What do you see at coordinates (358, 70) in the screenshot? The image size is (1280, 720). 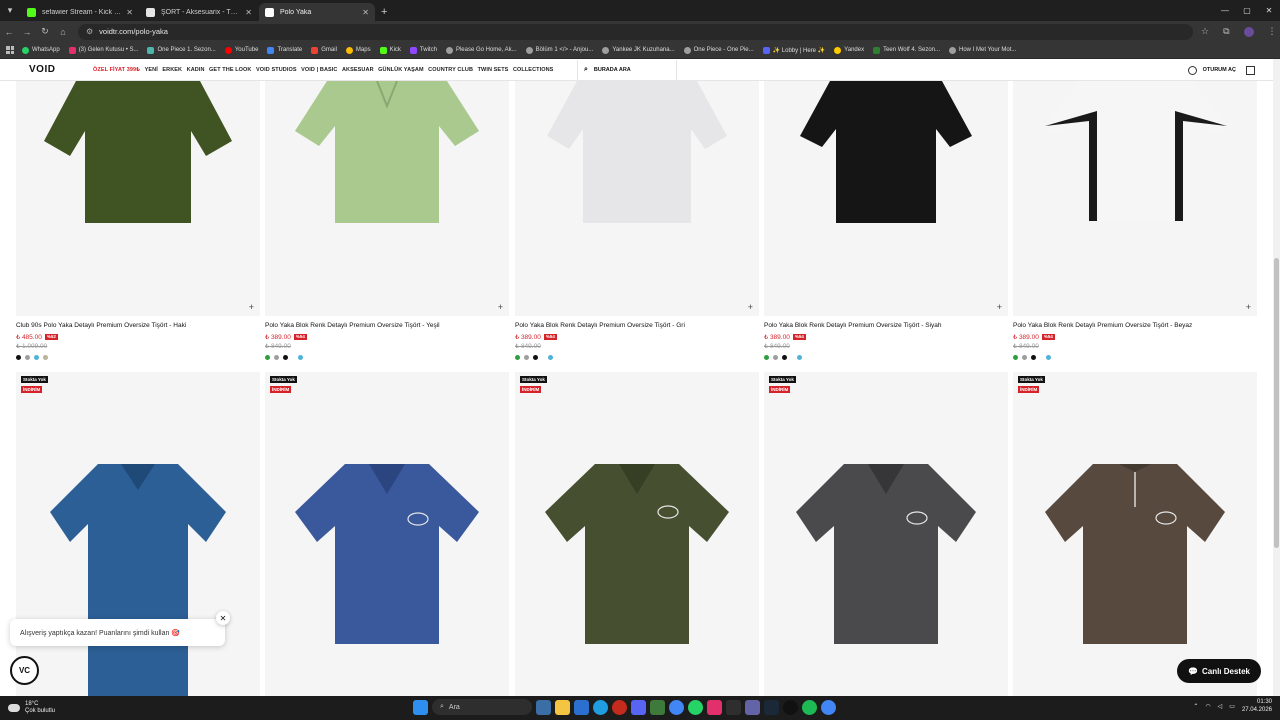 I see `nav-aksesuar: AKSESUAR` at bounding box center [358, 70].